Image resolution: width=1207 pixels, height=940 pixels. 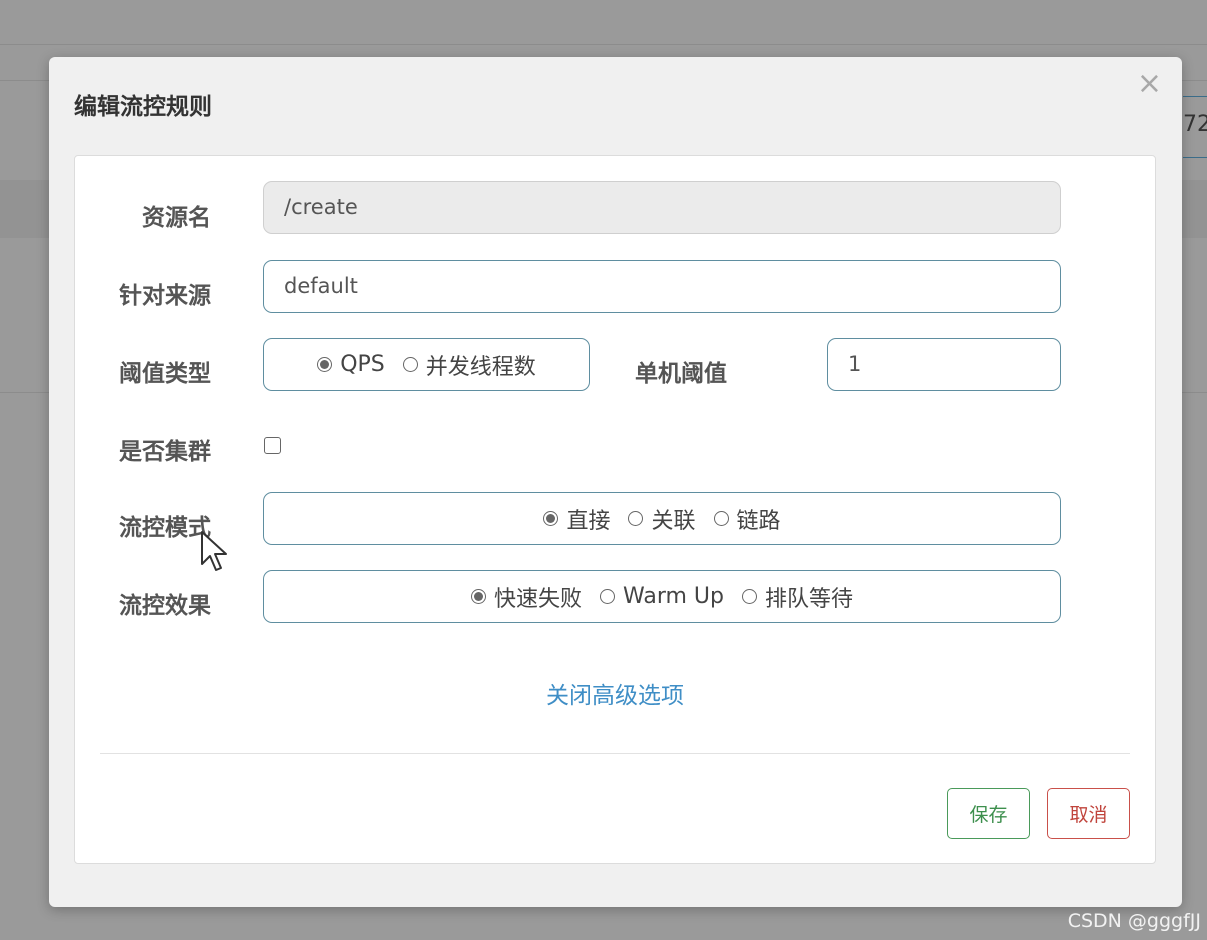 I want to click on toggle-advanced-options-link: 关闭高级选项, so click(x=615, y=693).